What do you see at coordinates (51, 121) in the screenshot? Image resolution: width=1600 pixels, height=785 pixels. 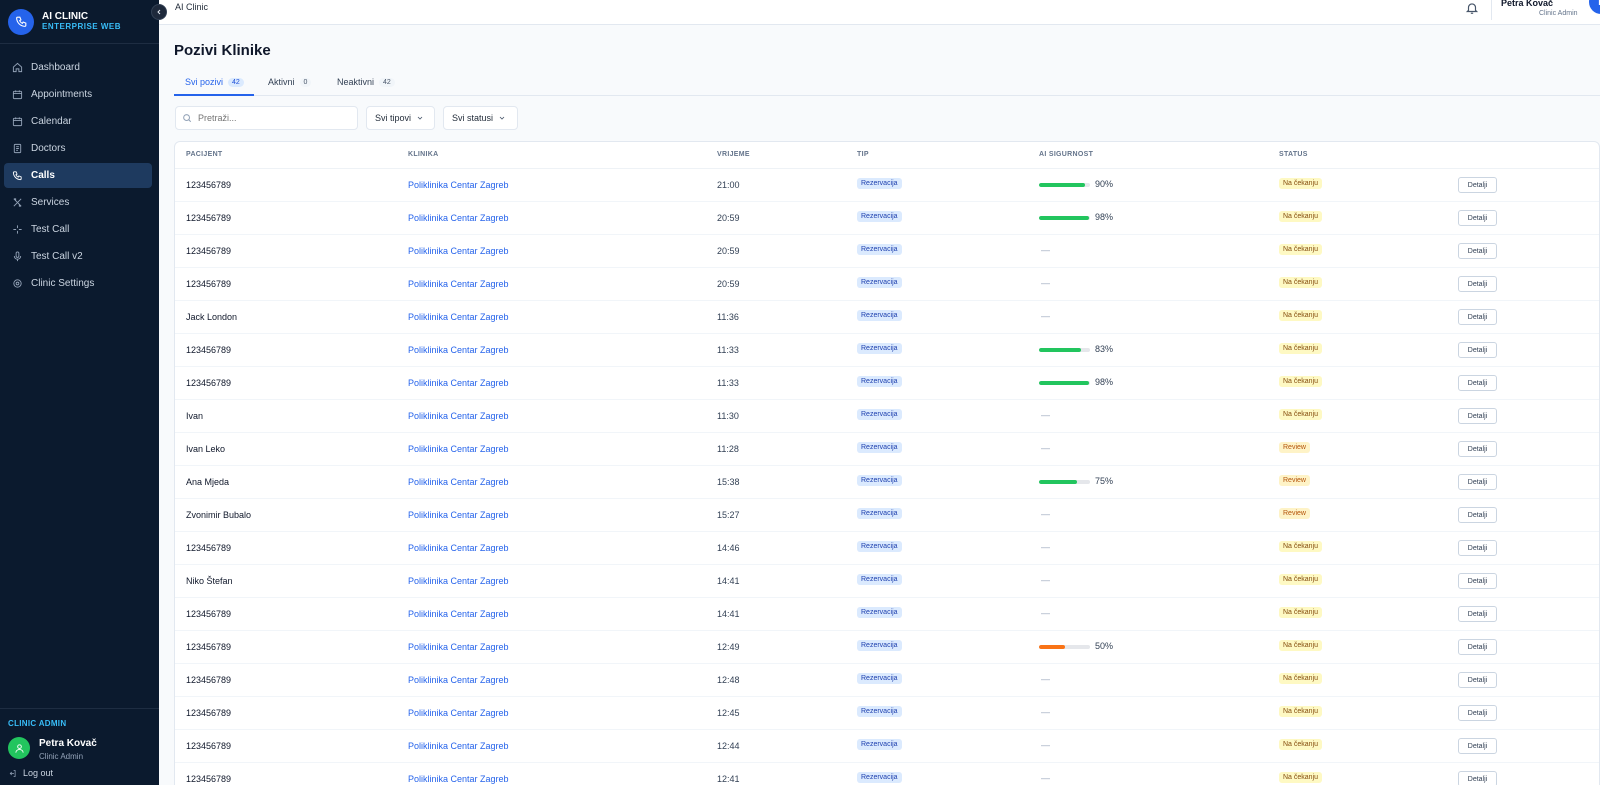 I see `sidebar-item-label: Calendar` at bounding box center [51, 121].